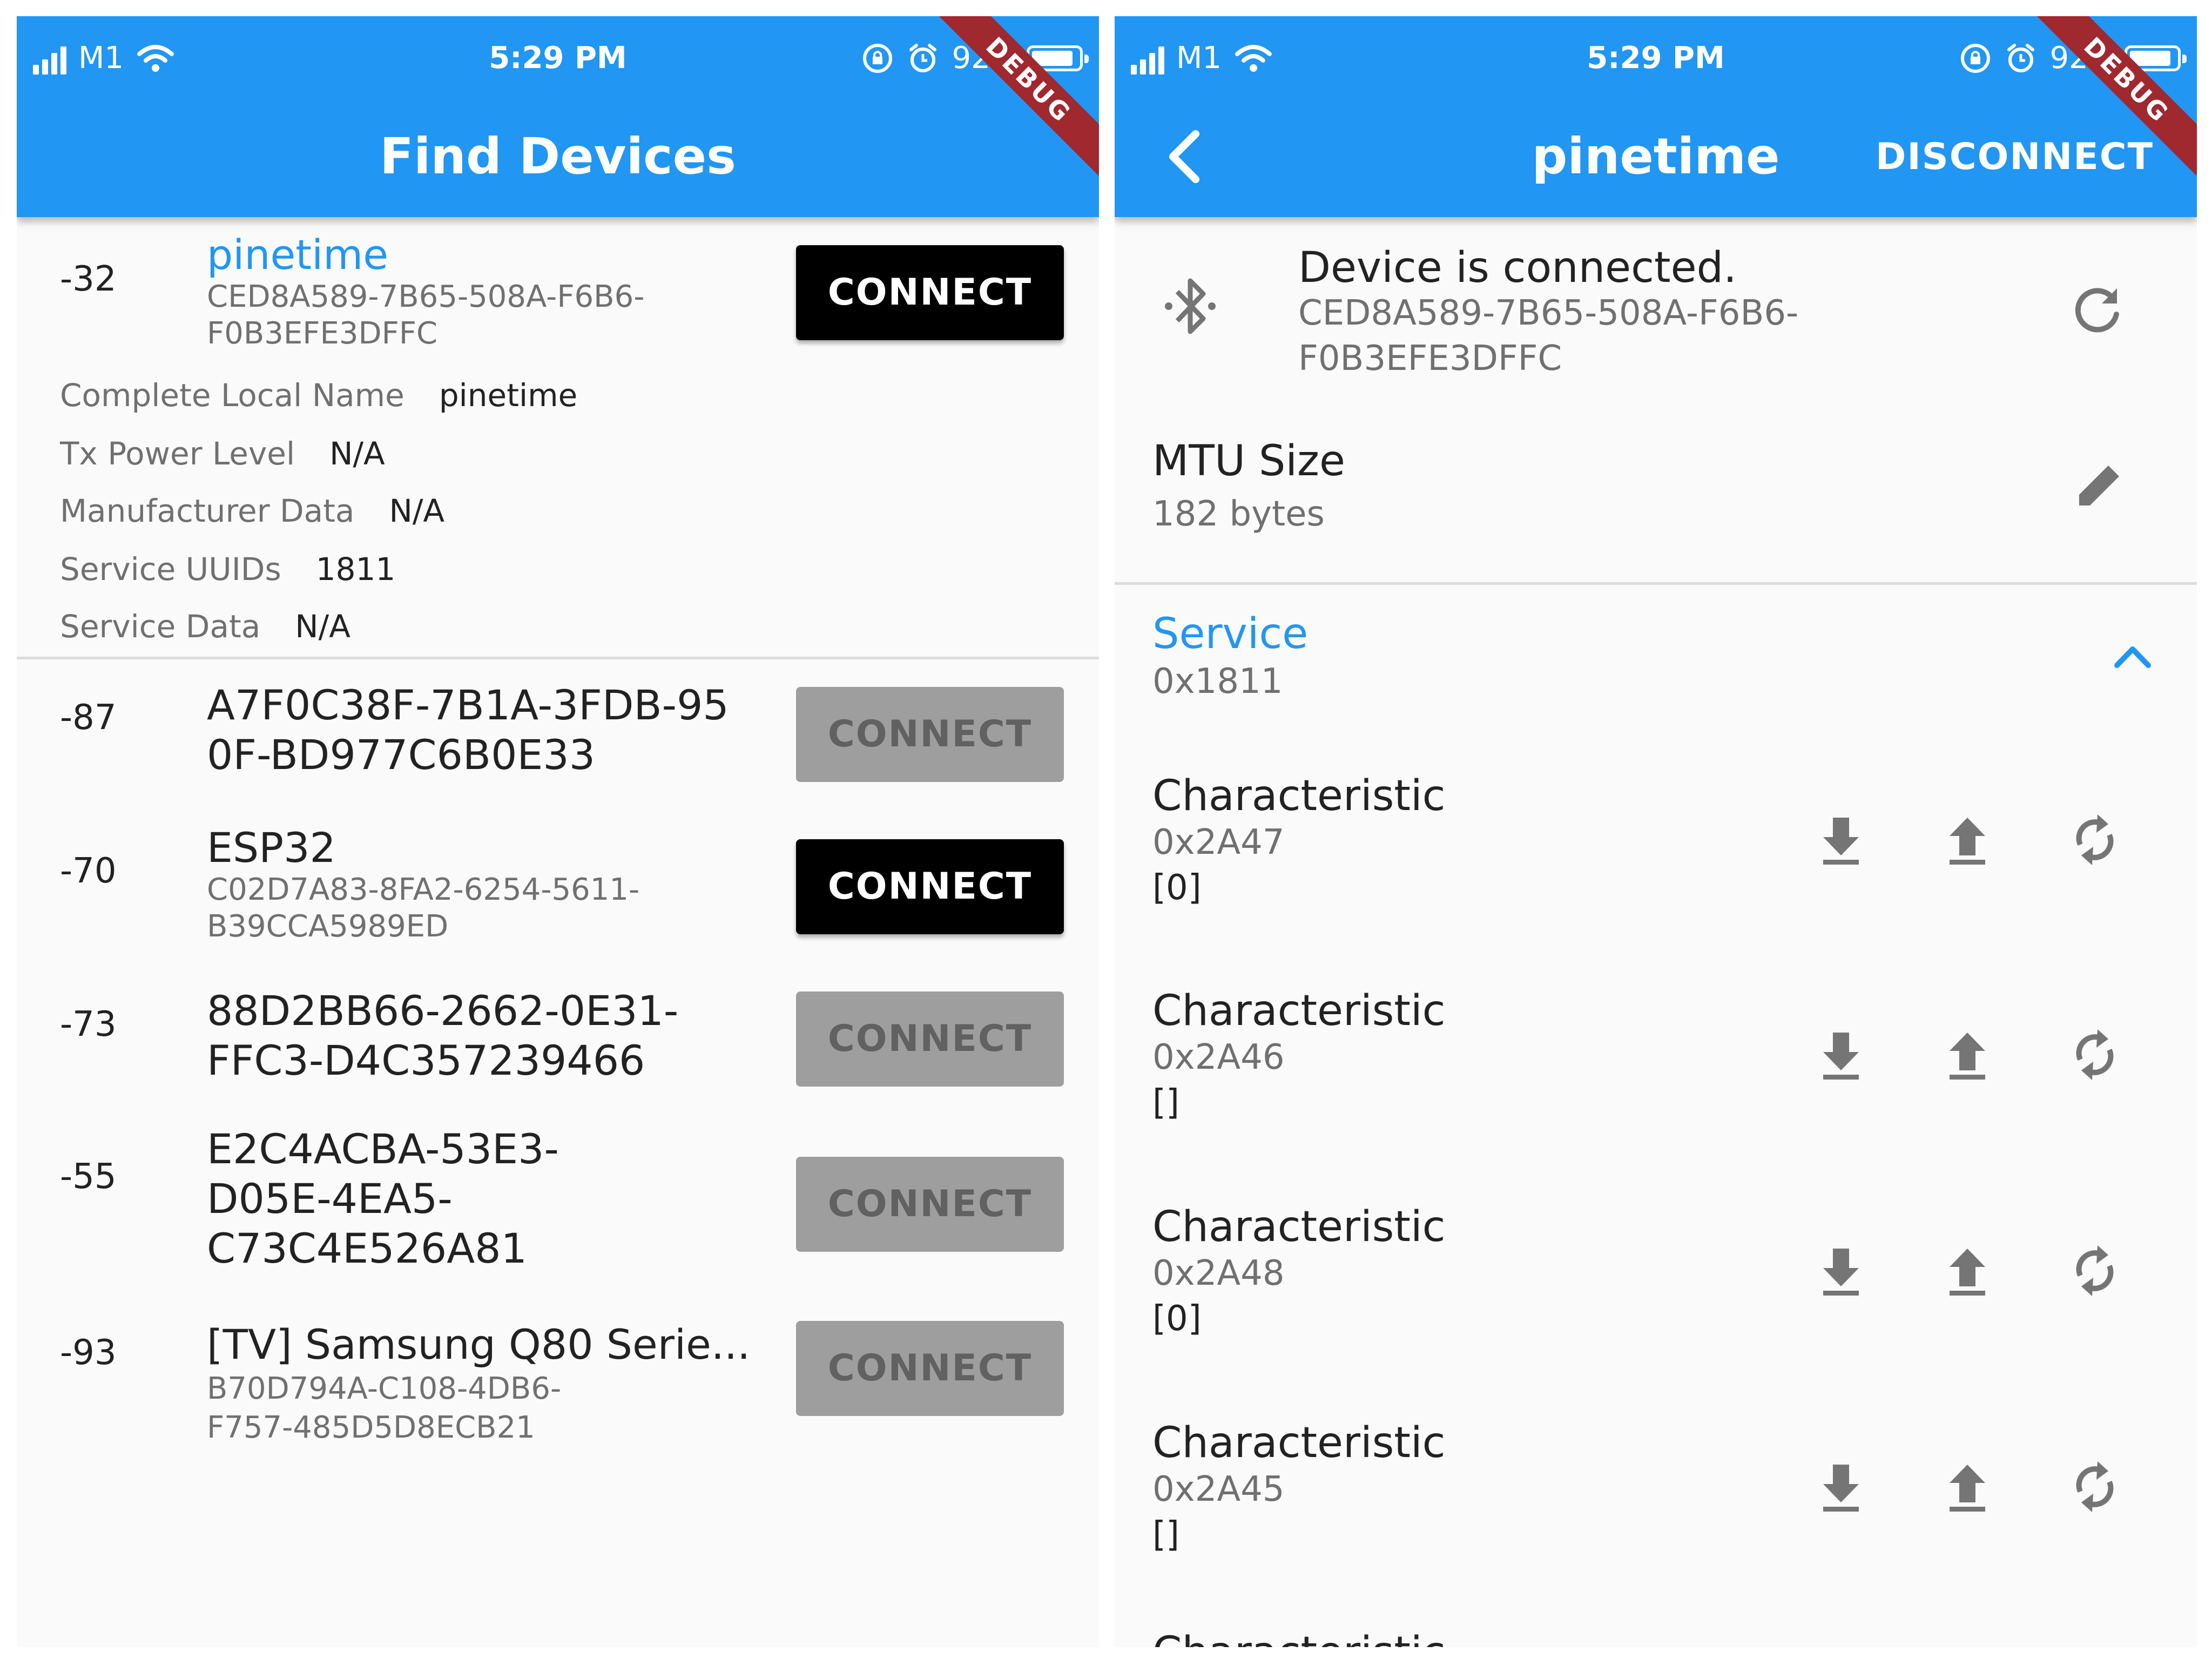  Describe the element at coordinates (367, 1248) in the screenshot. I see `device-name-line3: C73C4E526A81` at that location.